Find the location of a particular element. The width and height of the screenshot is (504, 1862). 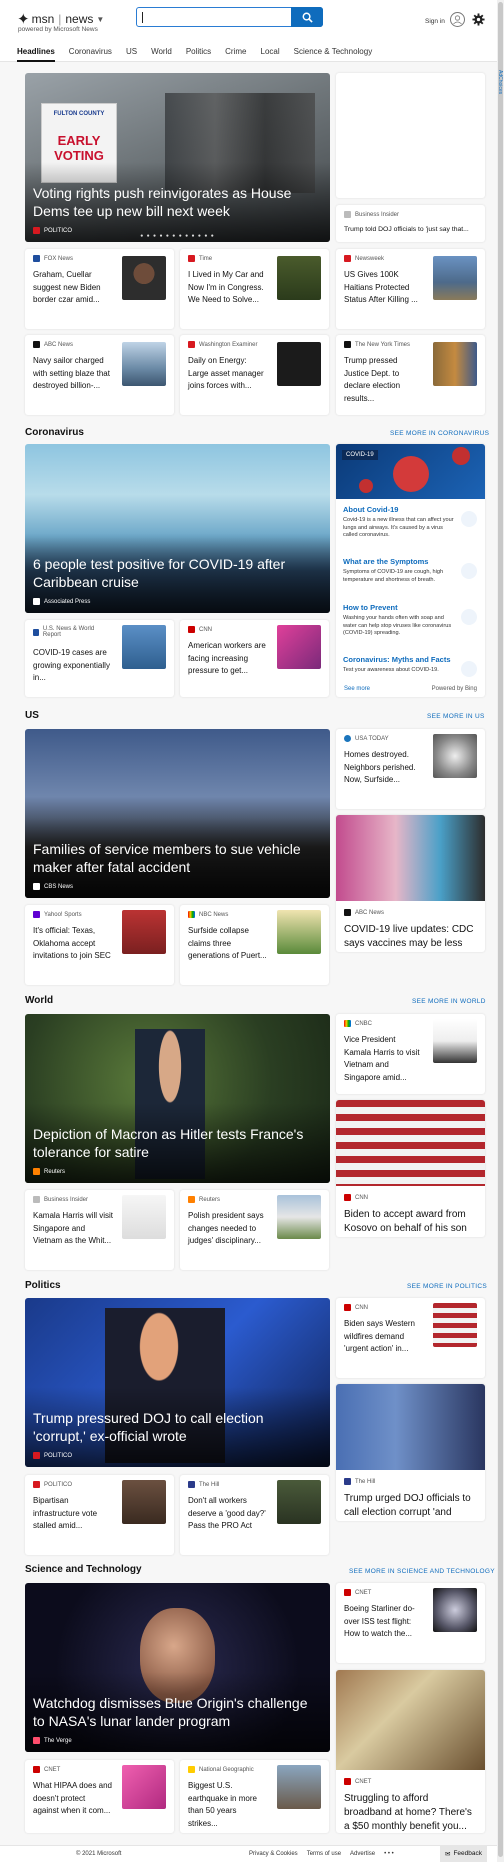

nav-us: US is located at coordinates (131, 54).